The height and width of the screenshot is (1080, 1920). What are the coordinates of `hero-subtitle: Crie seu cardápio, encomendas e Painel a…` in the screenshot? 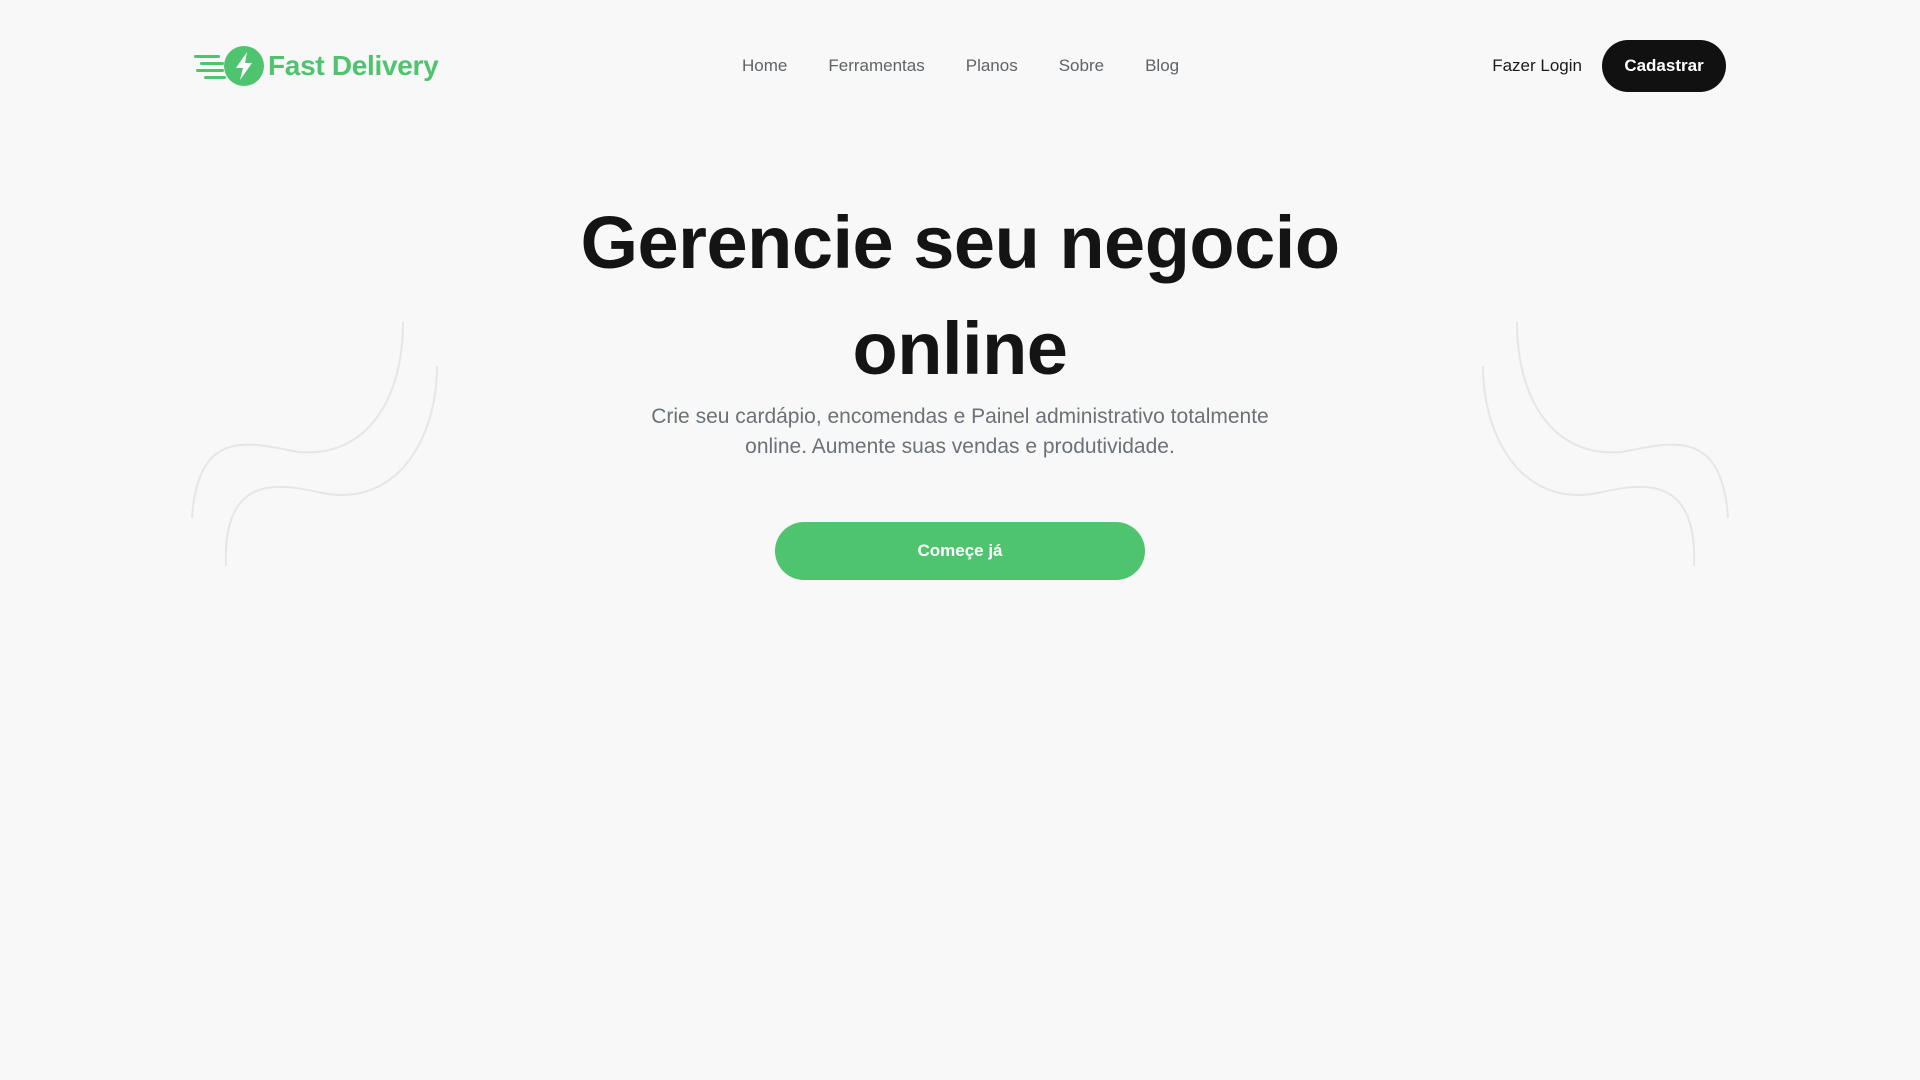 It's located at (960, 431).